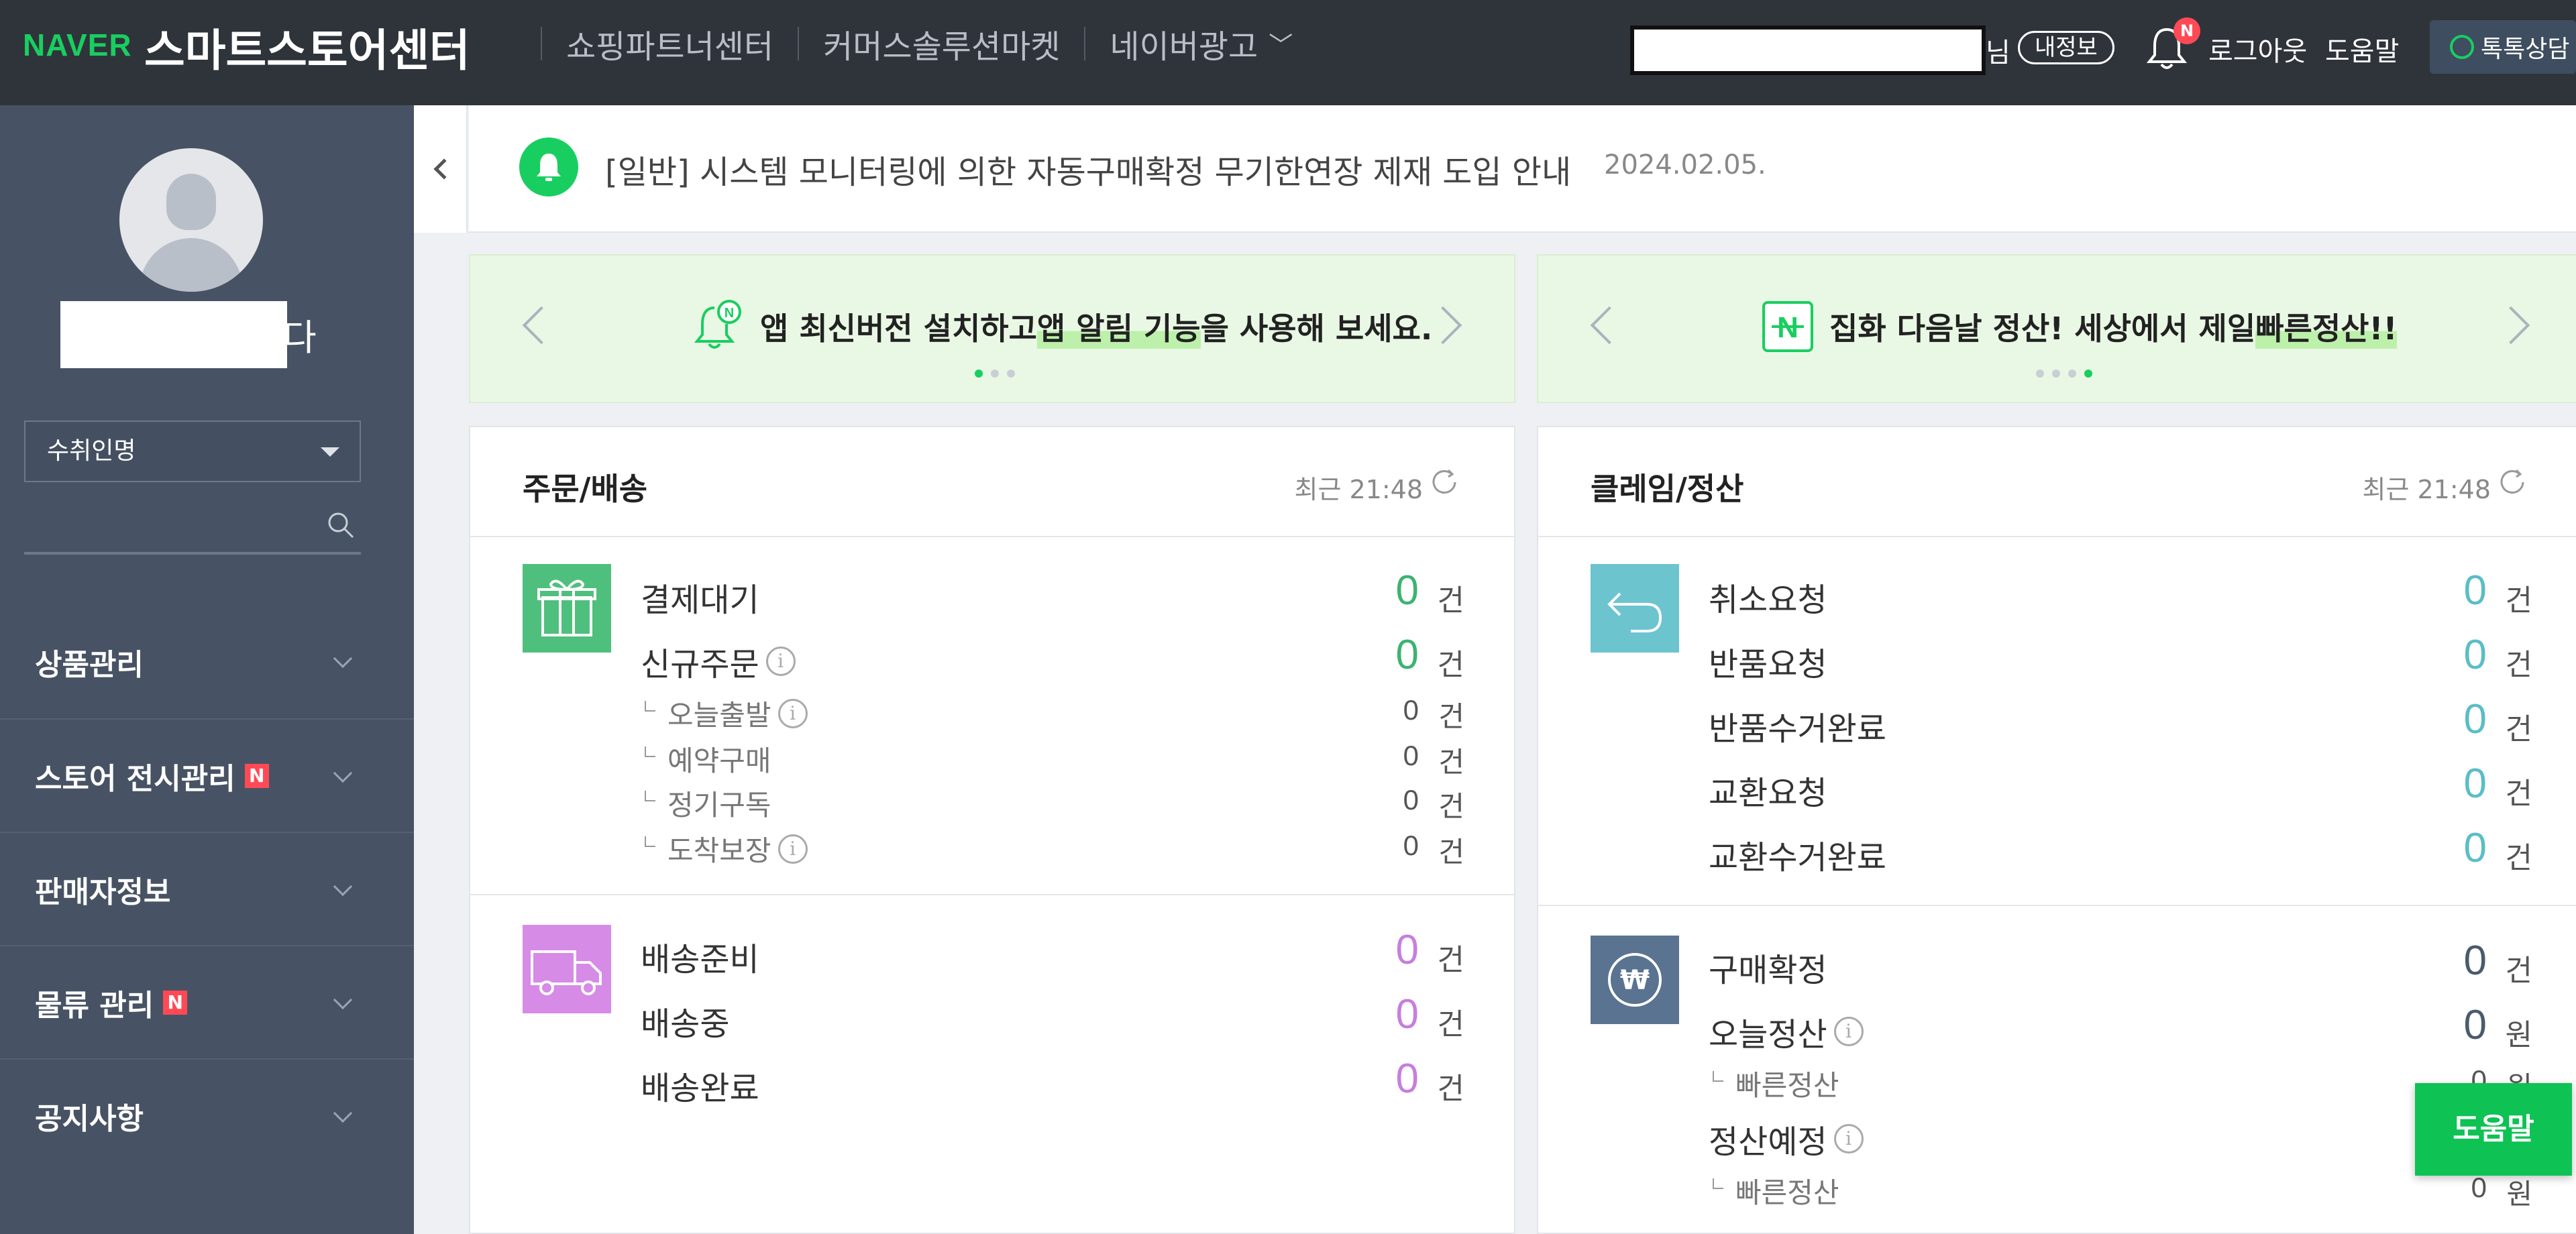 The height and width of the screenshot is (1234, 2576). What do you see at coordinates (2120, 1028) in the screenshot?
I see `stat-row-today-settlement: 오늘정산 i 0 원` at bounding box center [2120, 1028].